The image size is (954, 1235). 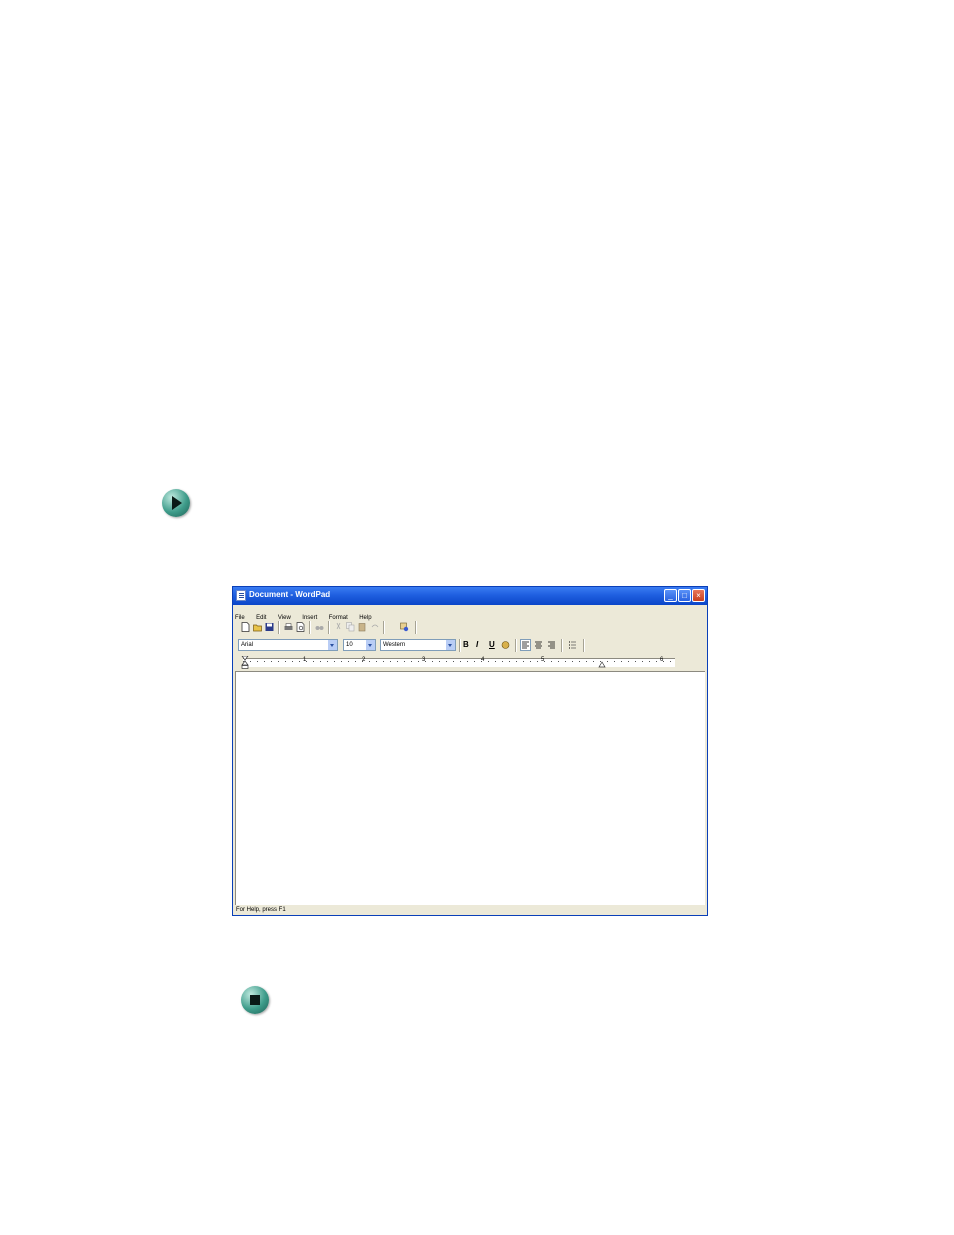 I want to click on font-name-value: Arial, so click(x=247, y=645).